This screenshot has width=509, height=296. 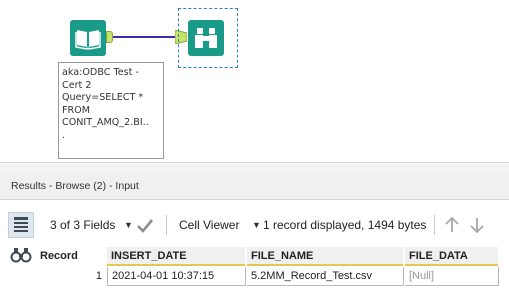 I want to click on browse-tool, so click(x=206, y=38).